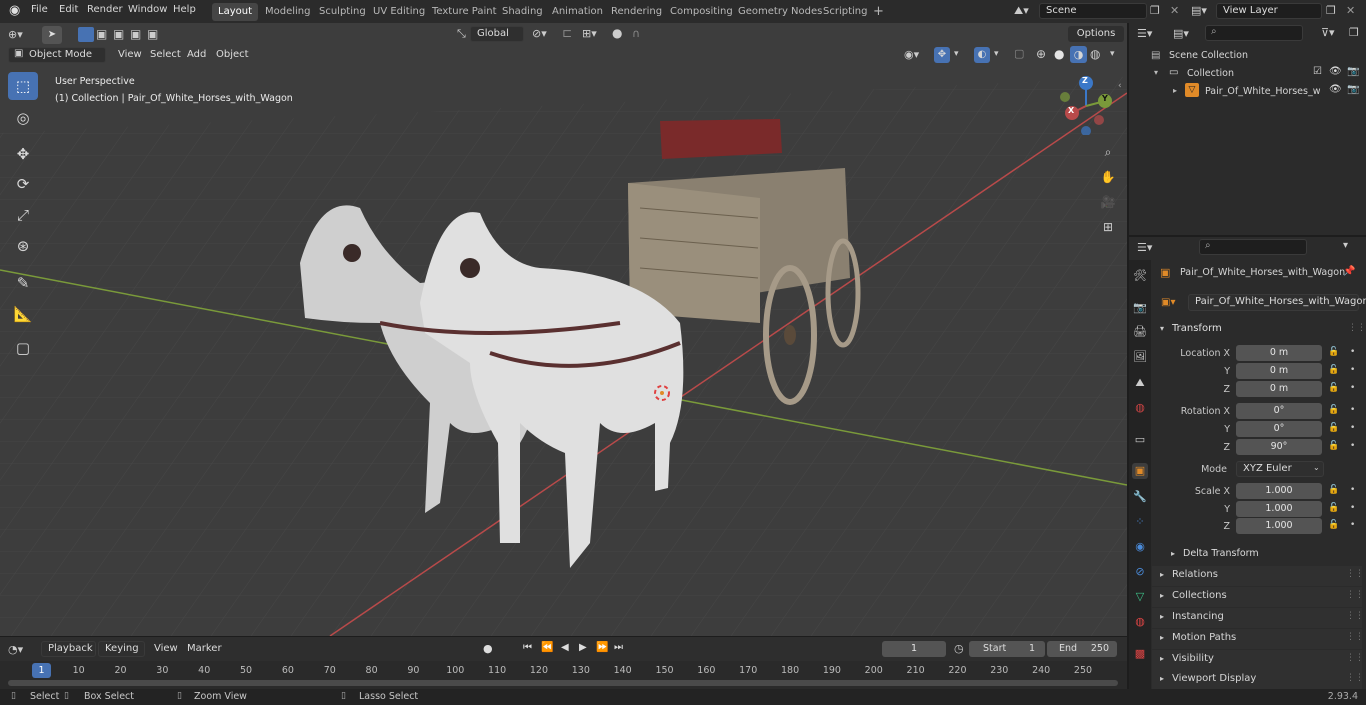  What do you see at coordinates (1352, 352) in the screenshot?
I see `location-x-keyframe-icon: •` at bounding box center [1352, 352].